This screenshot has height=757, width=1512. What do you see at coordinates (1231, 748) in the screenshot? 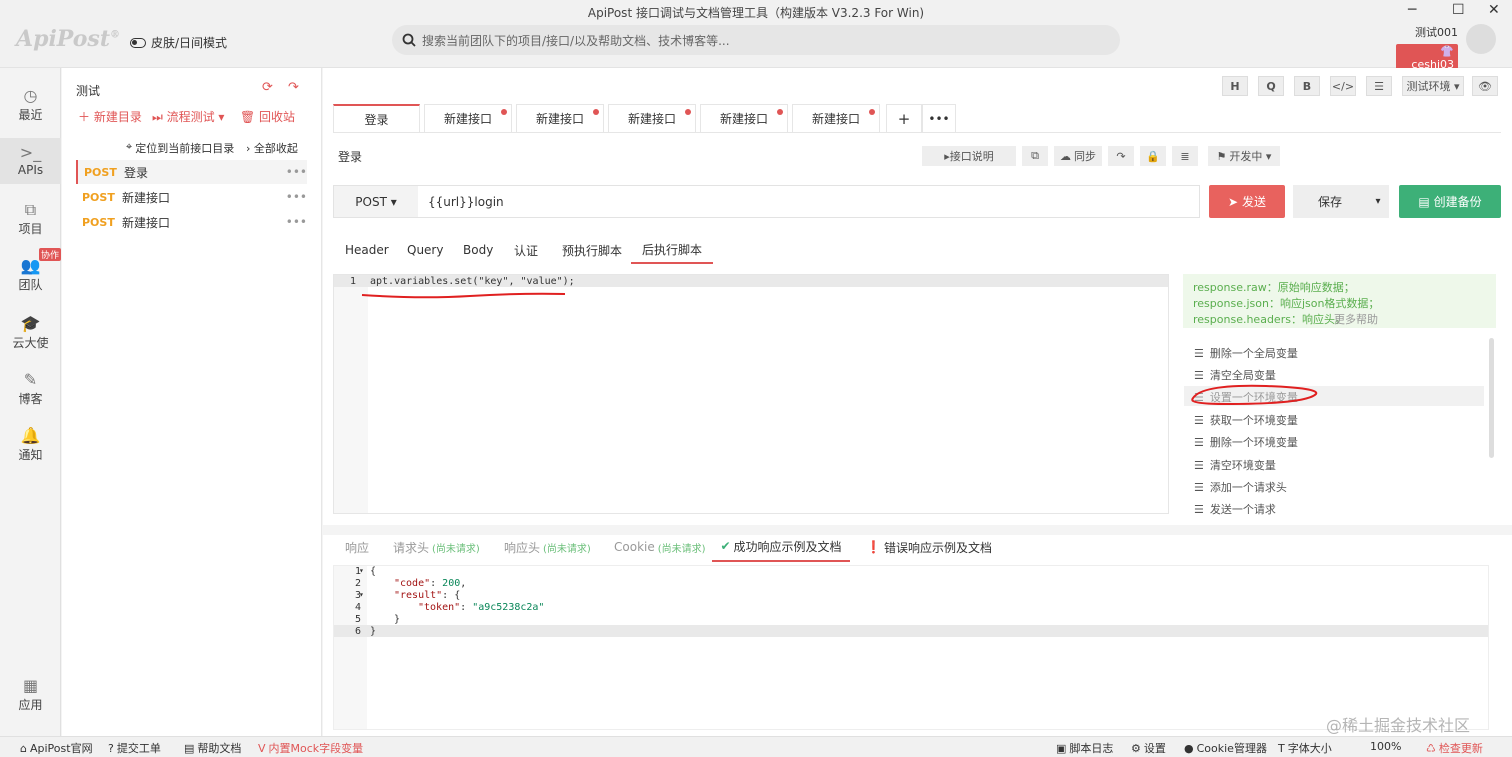
I see `status-label: Cookie管理器` at bounding box center [1231, 748].